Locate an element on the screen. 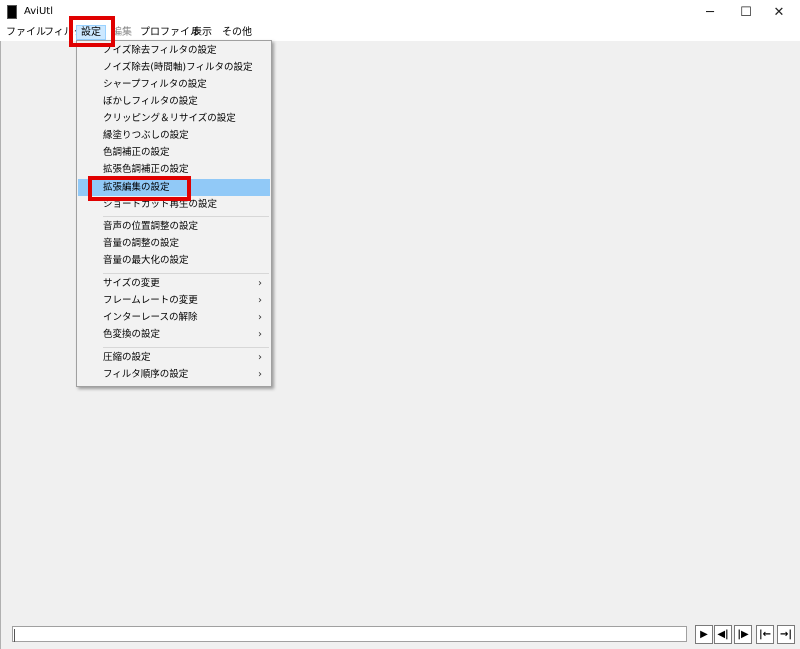 This screenshot has width=800, height=649. menu-item-clipping-resize: クリッピング＆リサイズの設定 is located at coordinates (174, 118).